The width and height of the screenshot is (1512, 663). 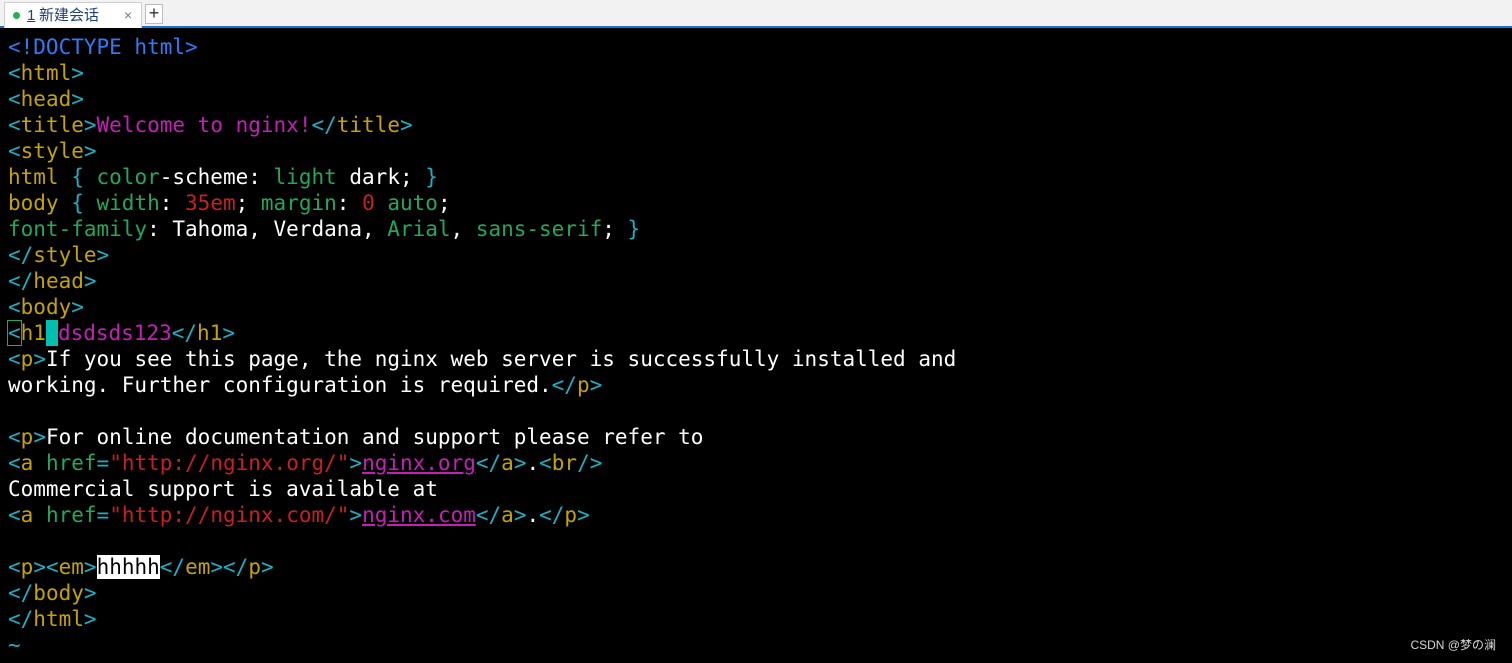 What do you see at coordinates (482, 281) in the screenshot?
I see `code-line: </head>` at bounding box center [482, 281].